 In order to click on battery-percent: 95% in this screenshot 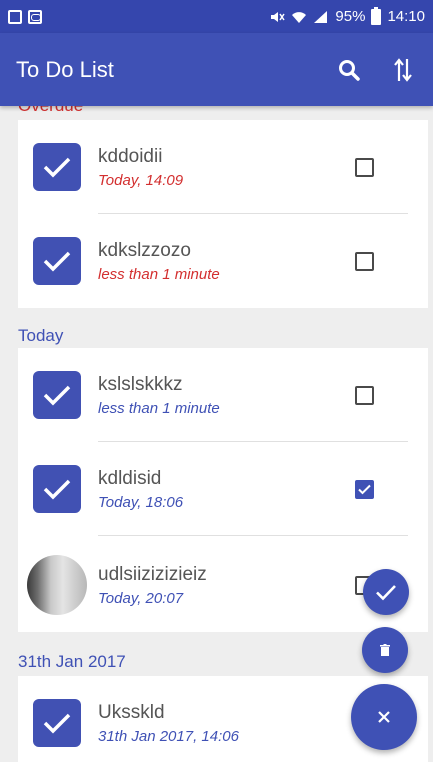, I will do `click(350, 16)`.